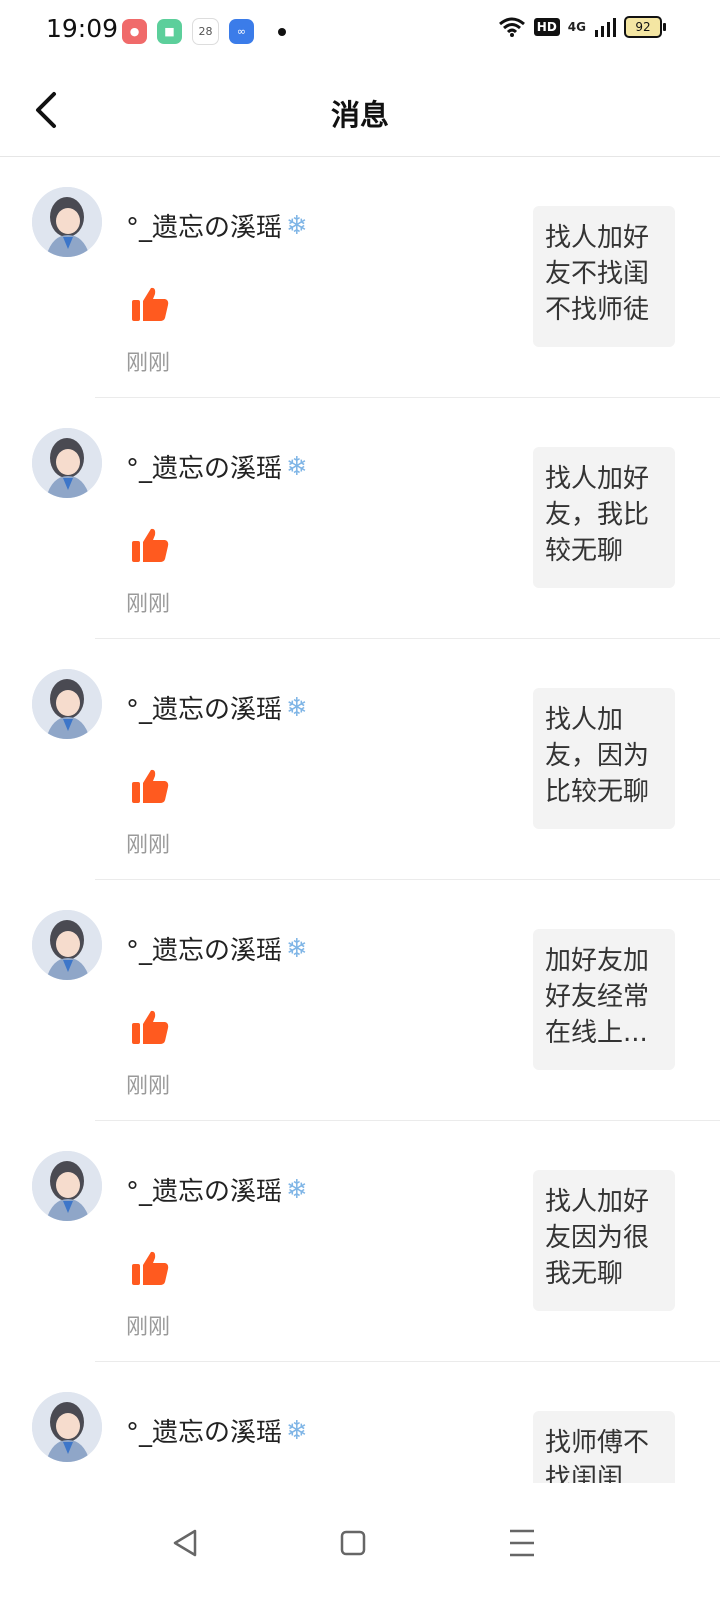 The width and height of the screenshot is (720, 1600). Describe the element at coordinates (604, 517) in the screenshot. I see `message-preview: 找人加好友，我比较无聊` at that location.